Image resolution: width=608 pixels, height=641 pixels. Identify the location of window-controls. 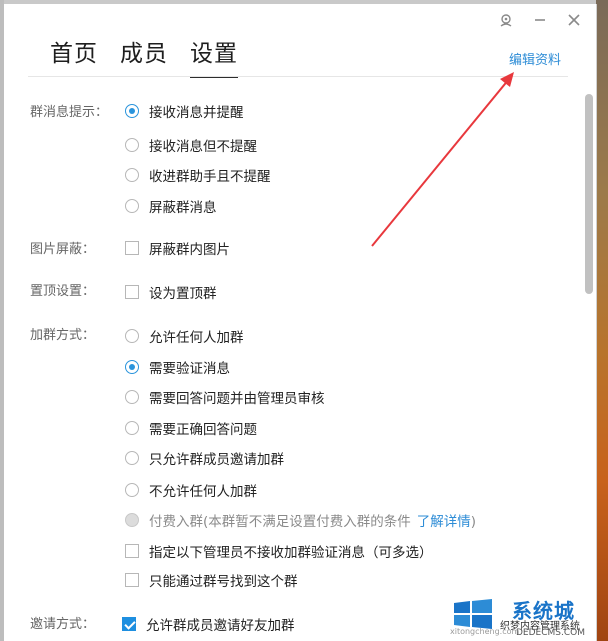
(540, 20).